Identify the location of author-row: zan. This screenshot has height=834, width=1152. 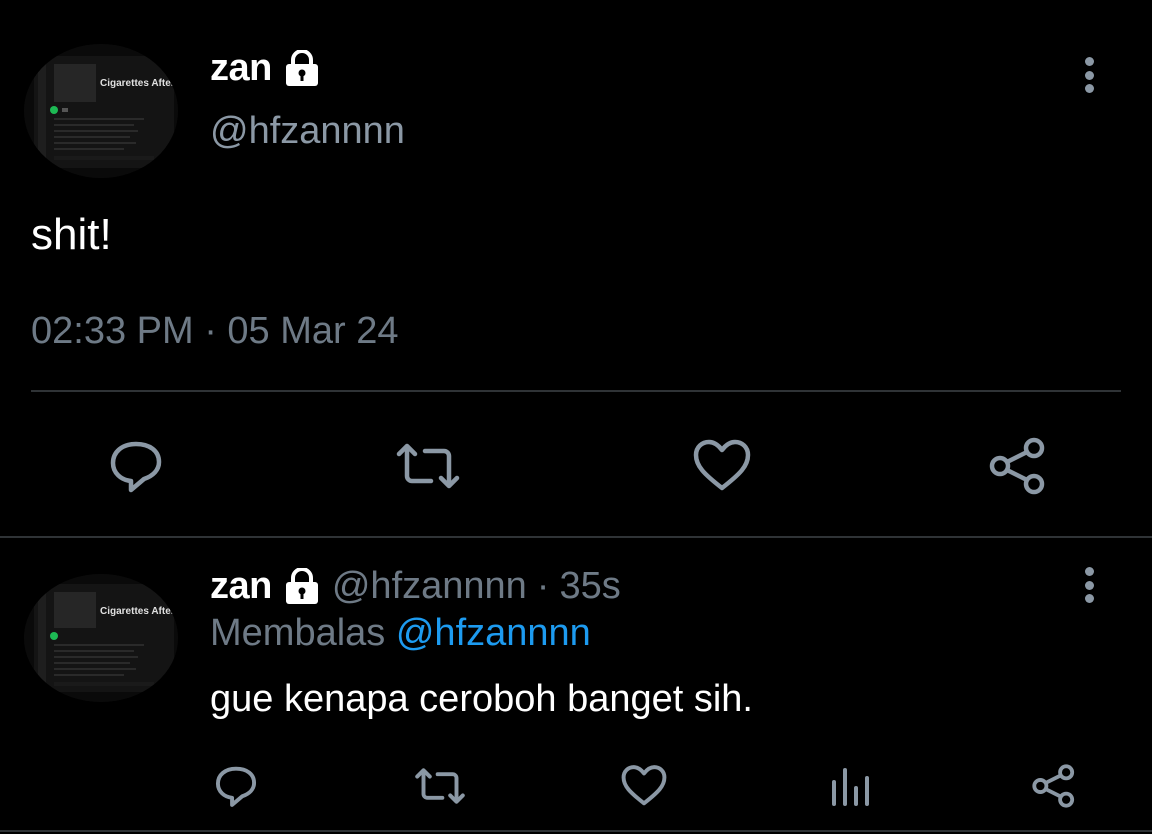
(266, 68).